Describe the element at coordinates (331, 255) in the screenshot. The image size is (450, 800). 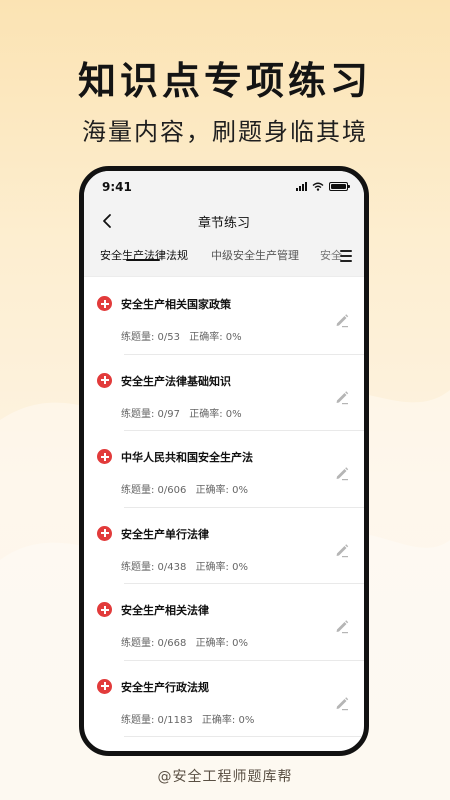
I see `tab-partial: 安全` at that location.